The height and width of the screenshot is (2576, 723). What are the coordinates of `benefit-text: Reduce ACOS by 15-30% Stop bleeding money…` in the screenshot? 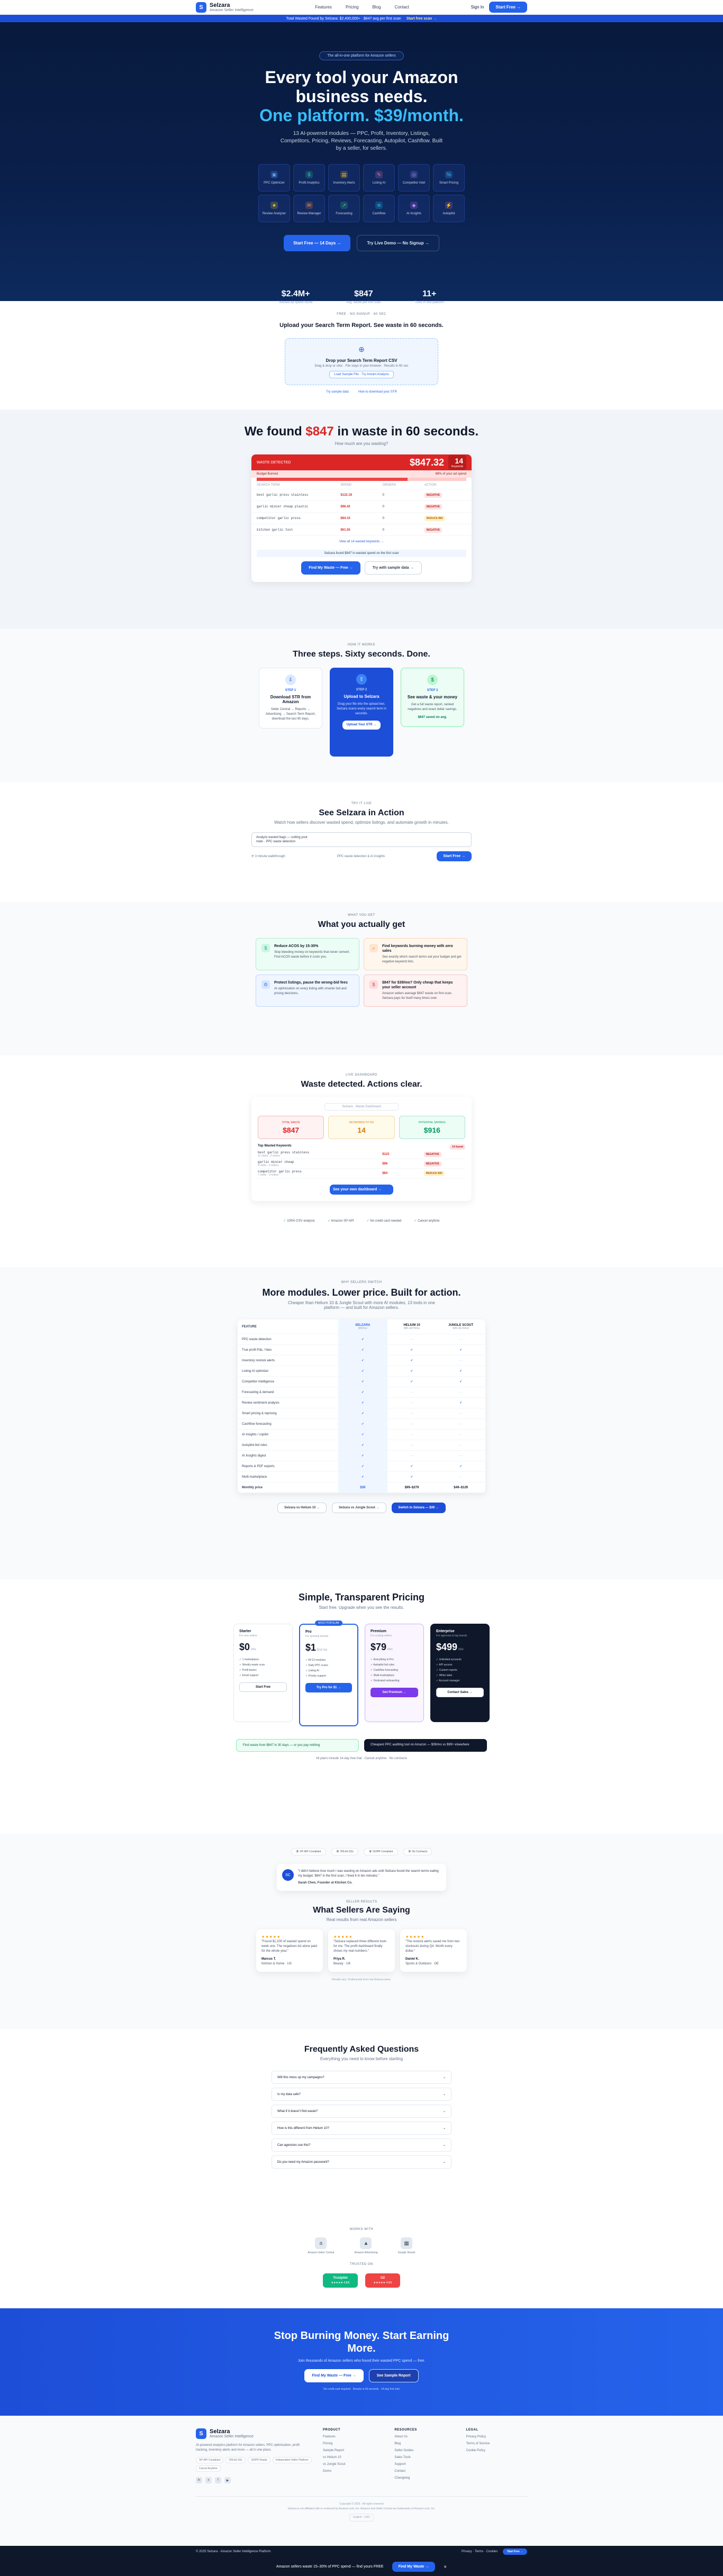 It's located at (314, 954).